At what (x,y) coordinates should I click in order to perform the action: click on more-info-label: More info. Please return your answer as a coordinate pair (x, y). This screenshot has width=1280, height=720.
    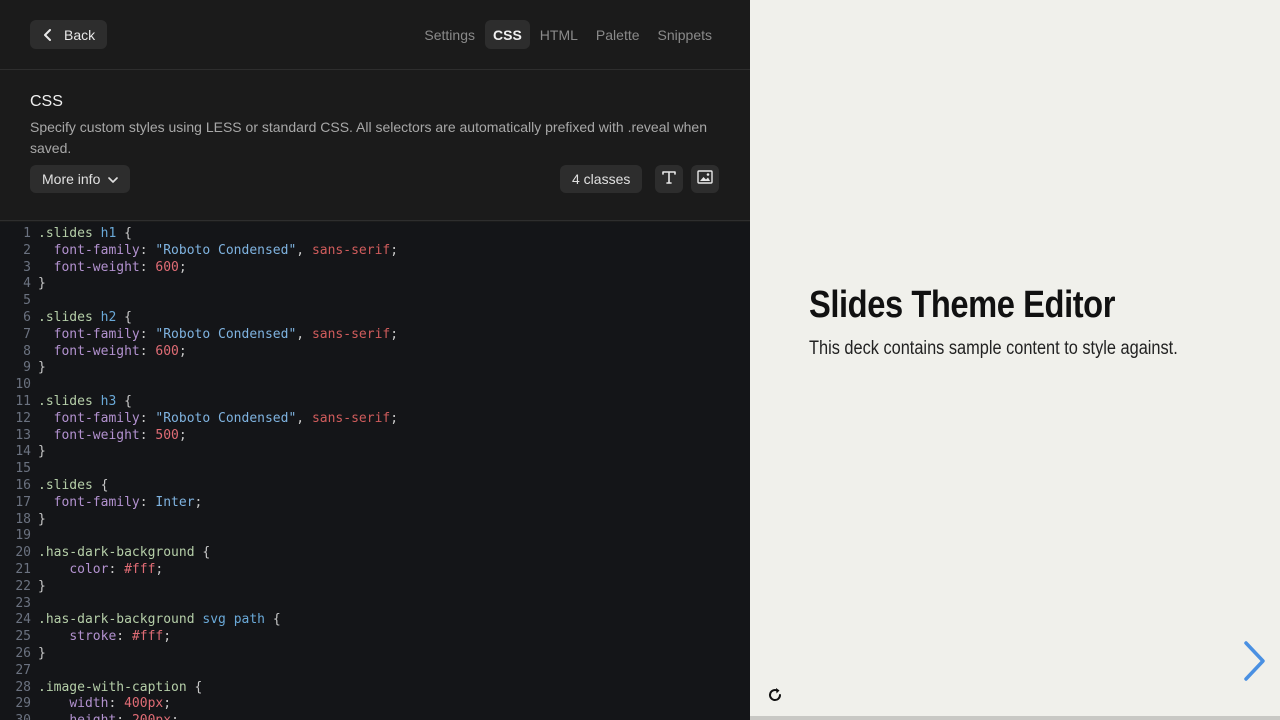
    Looking at the image, I should click on (71, 179).